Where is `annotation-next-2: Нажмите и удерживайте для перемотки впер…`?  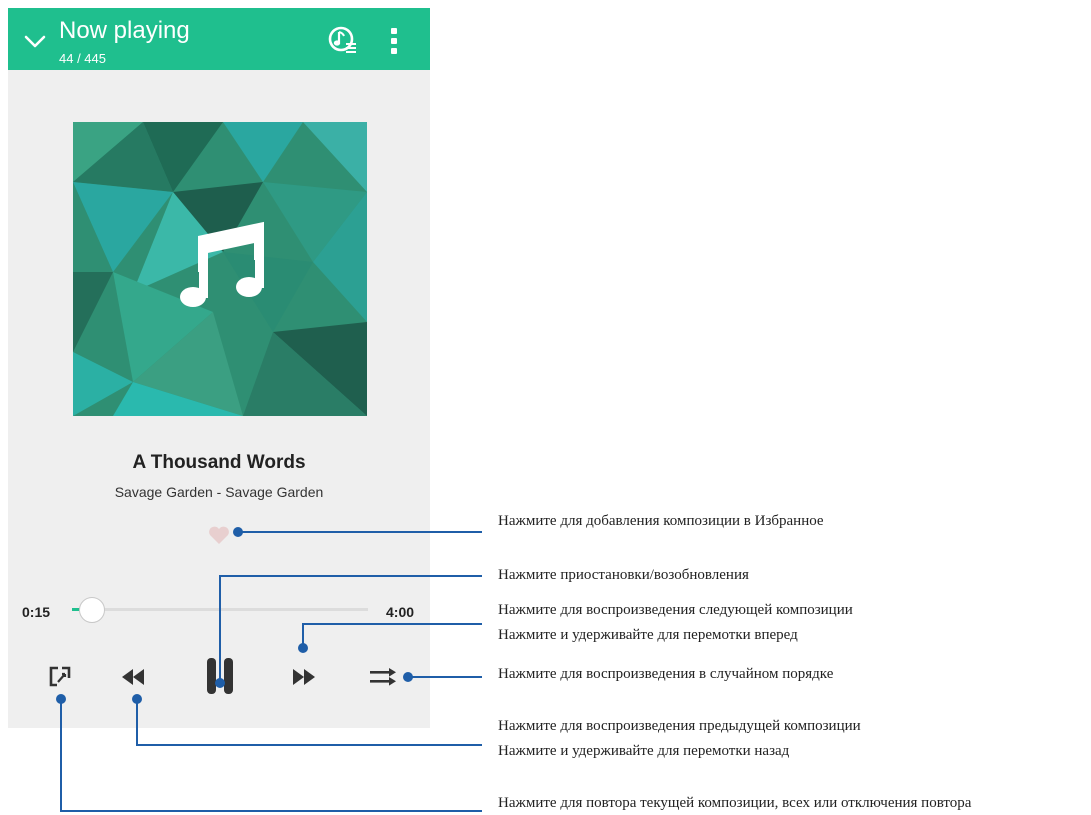 annotation-next-2: Нажмите и удерживайте для перемотки впер… is located at coordinates (648, 635).